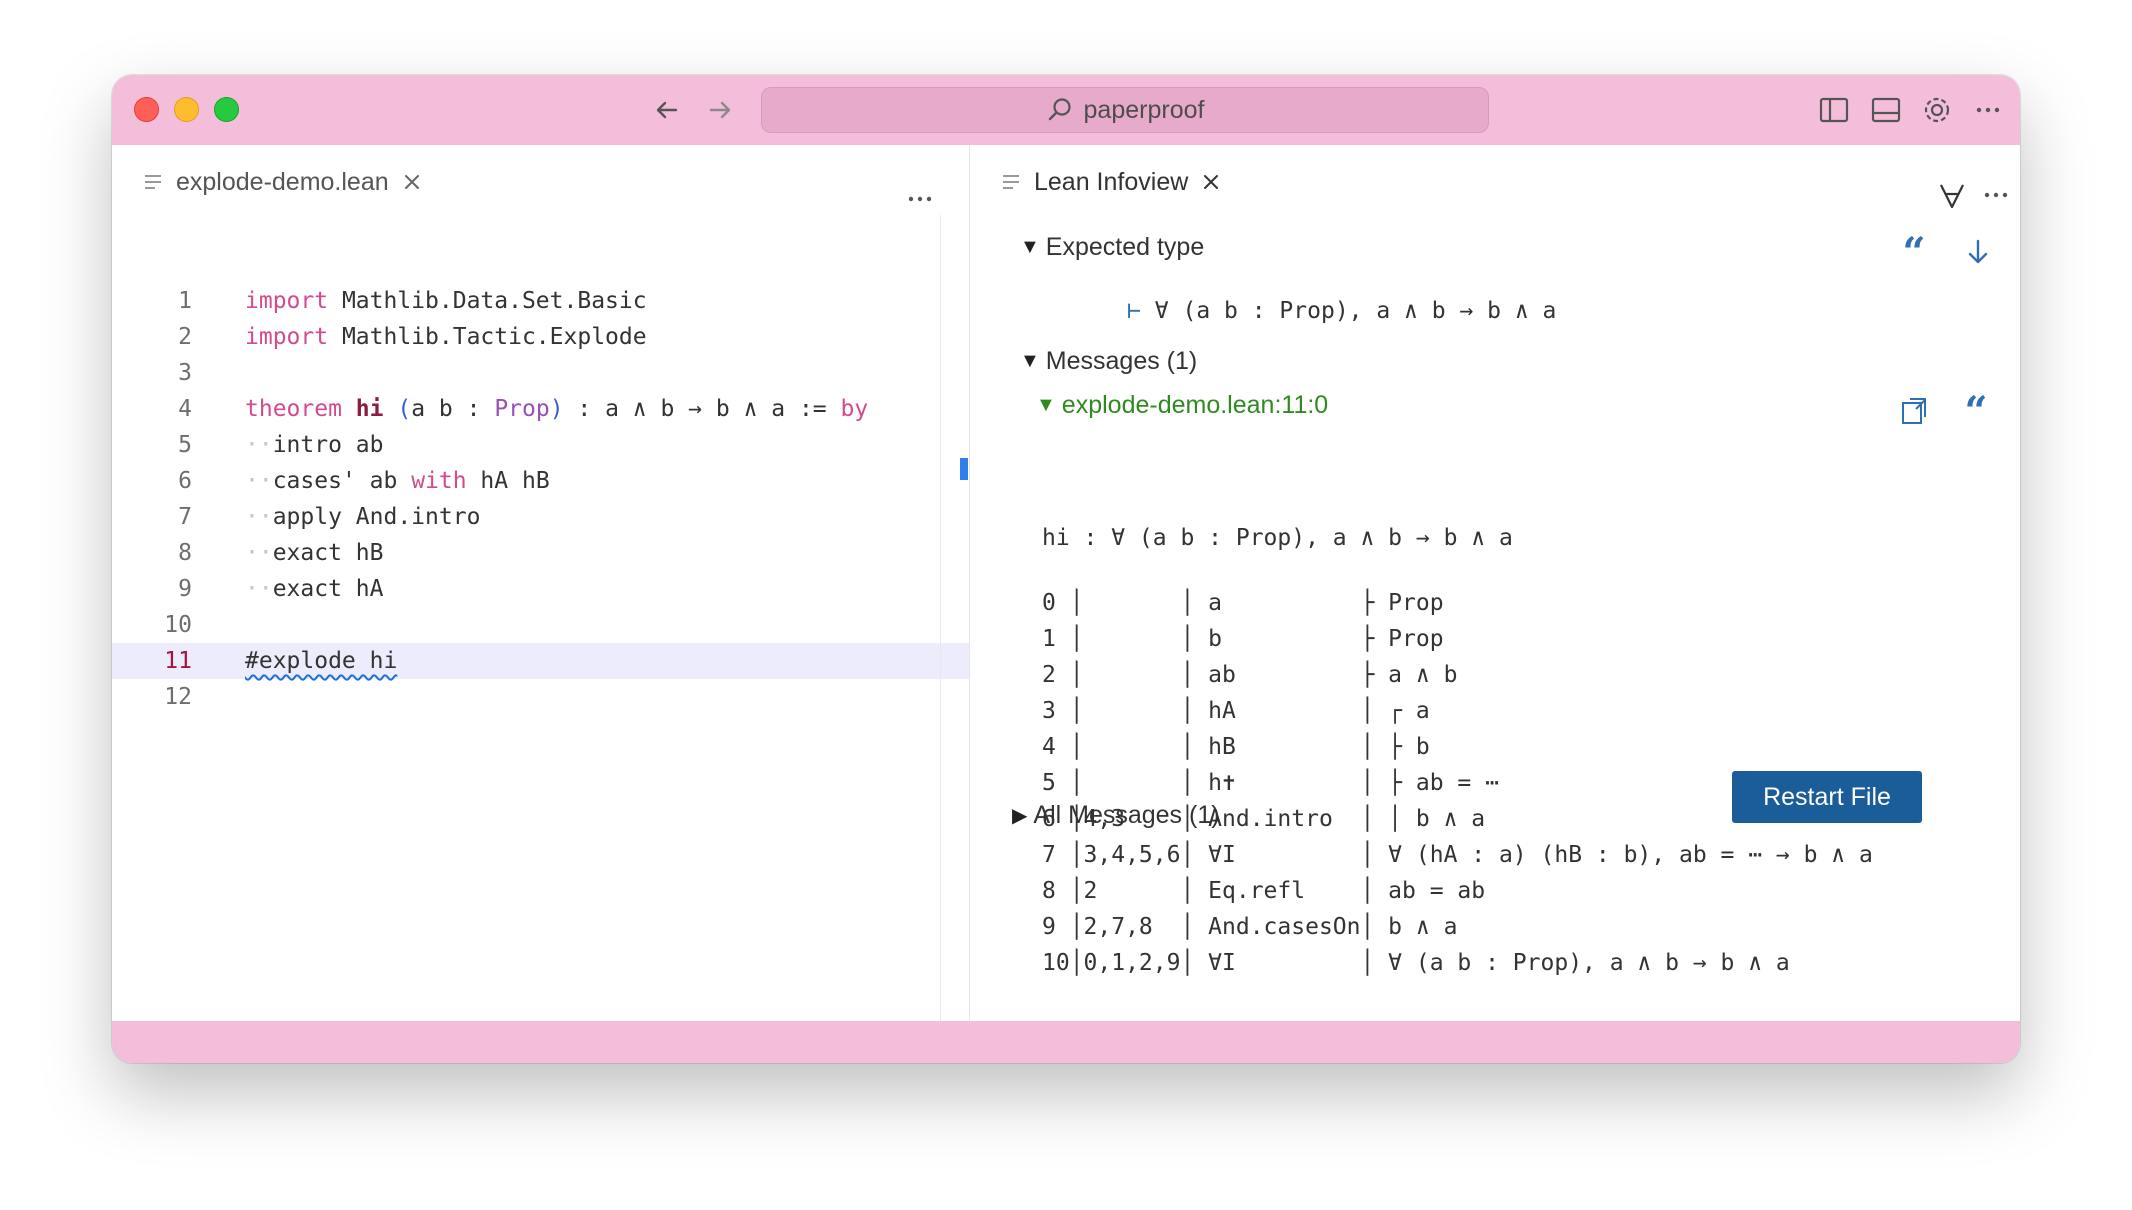 Image resolution: width=2132 pixels, height=1210 pixels. Describe the element at coordinates (1134, 311) in the screenshot. I see `turnstile-symbol: ⊢` at that location.